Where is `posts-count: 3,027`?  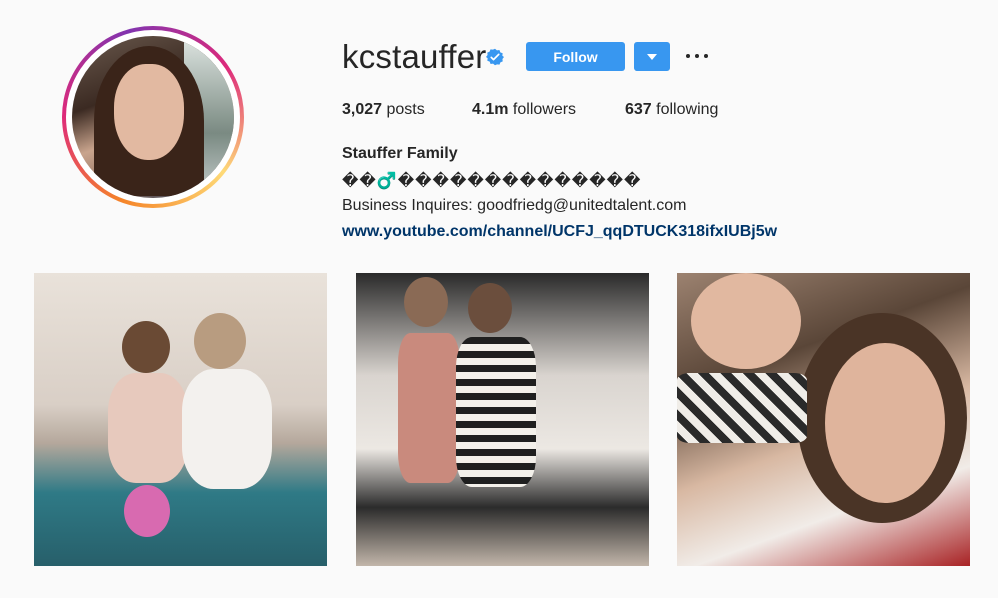 posts-count: 3,027 is located at coordinates (362, 109).